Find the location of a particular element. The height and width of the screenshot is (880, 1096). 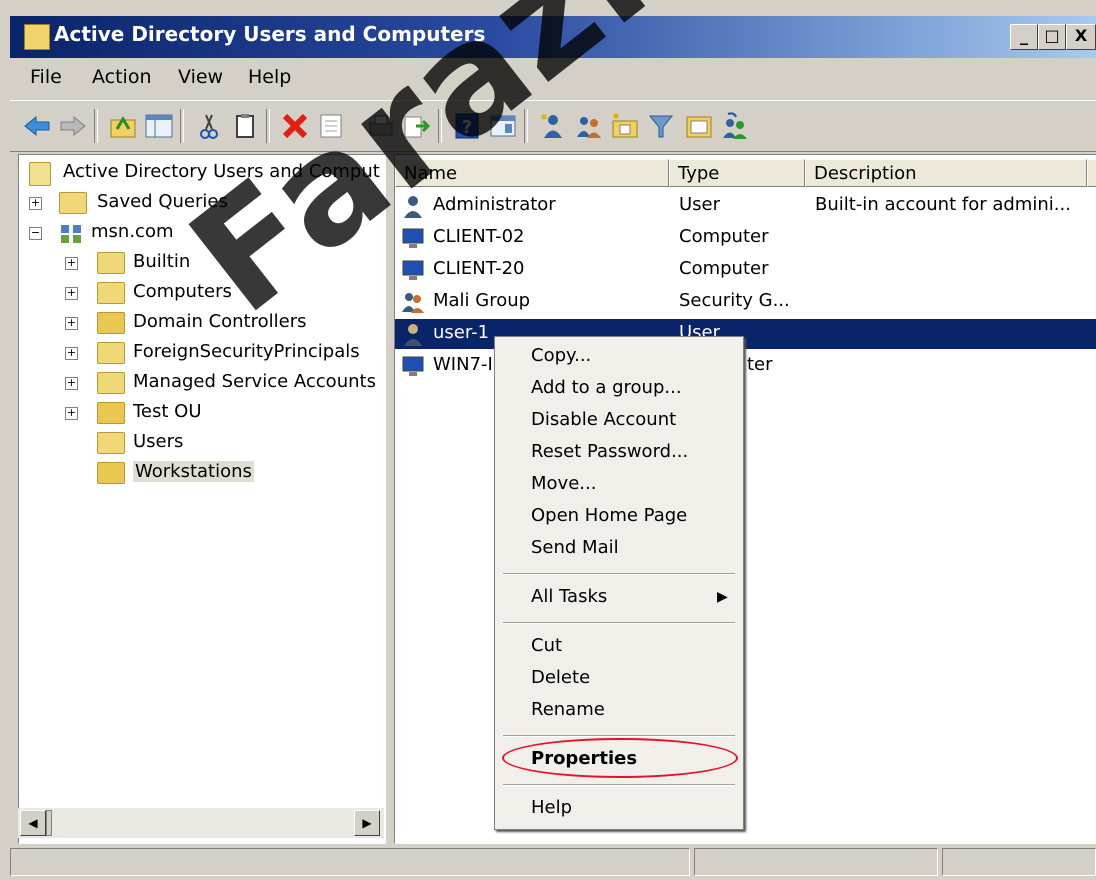

group-icon is located at coordinates (413, 303).